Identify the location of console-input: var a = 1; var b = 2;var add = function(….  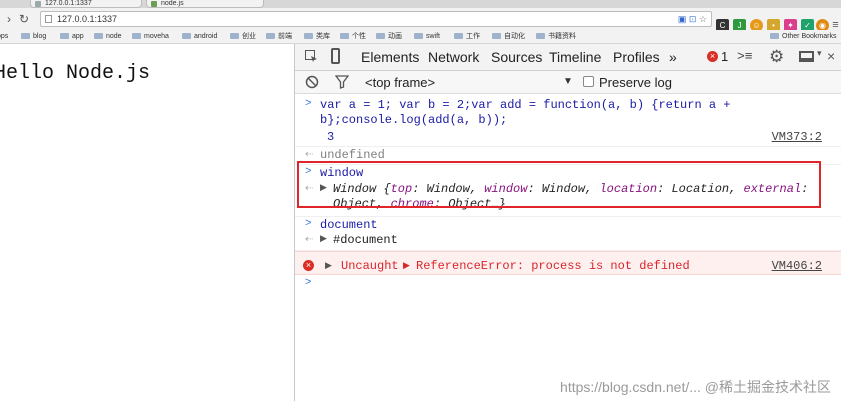
(525, 105).